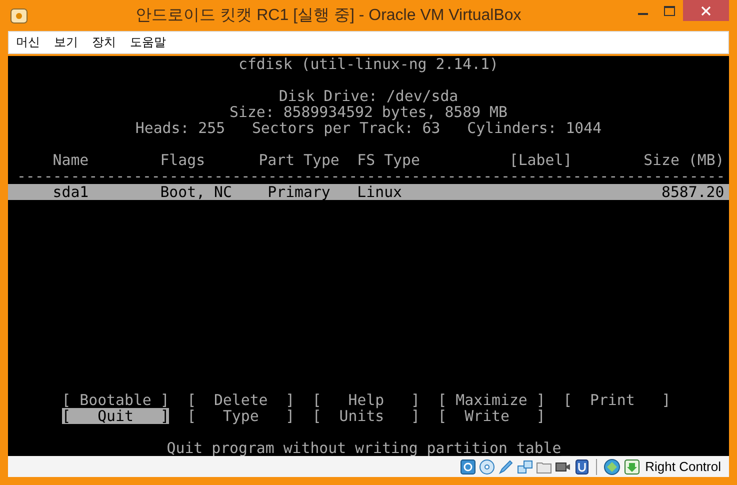 The width and height of the screenshot is (737, 485). I want to click on table-cell-text: Linux, so click(380, 192).